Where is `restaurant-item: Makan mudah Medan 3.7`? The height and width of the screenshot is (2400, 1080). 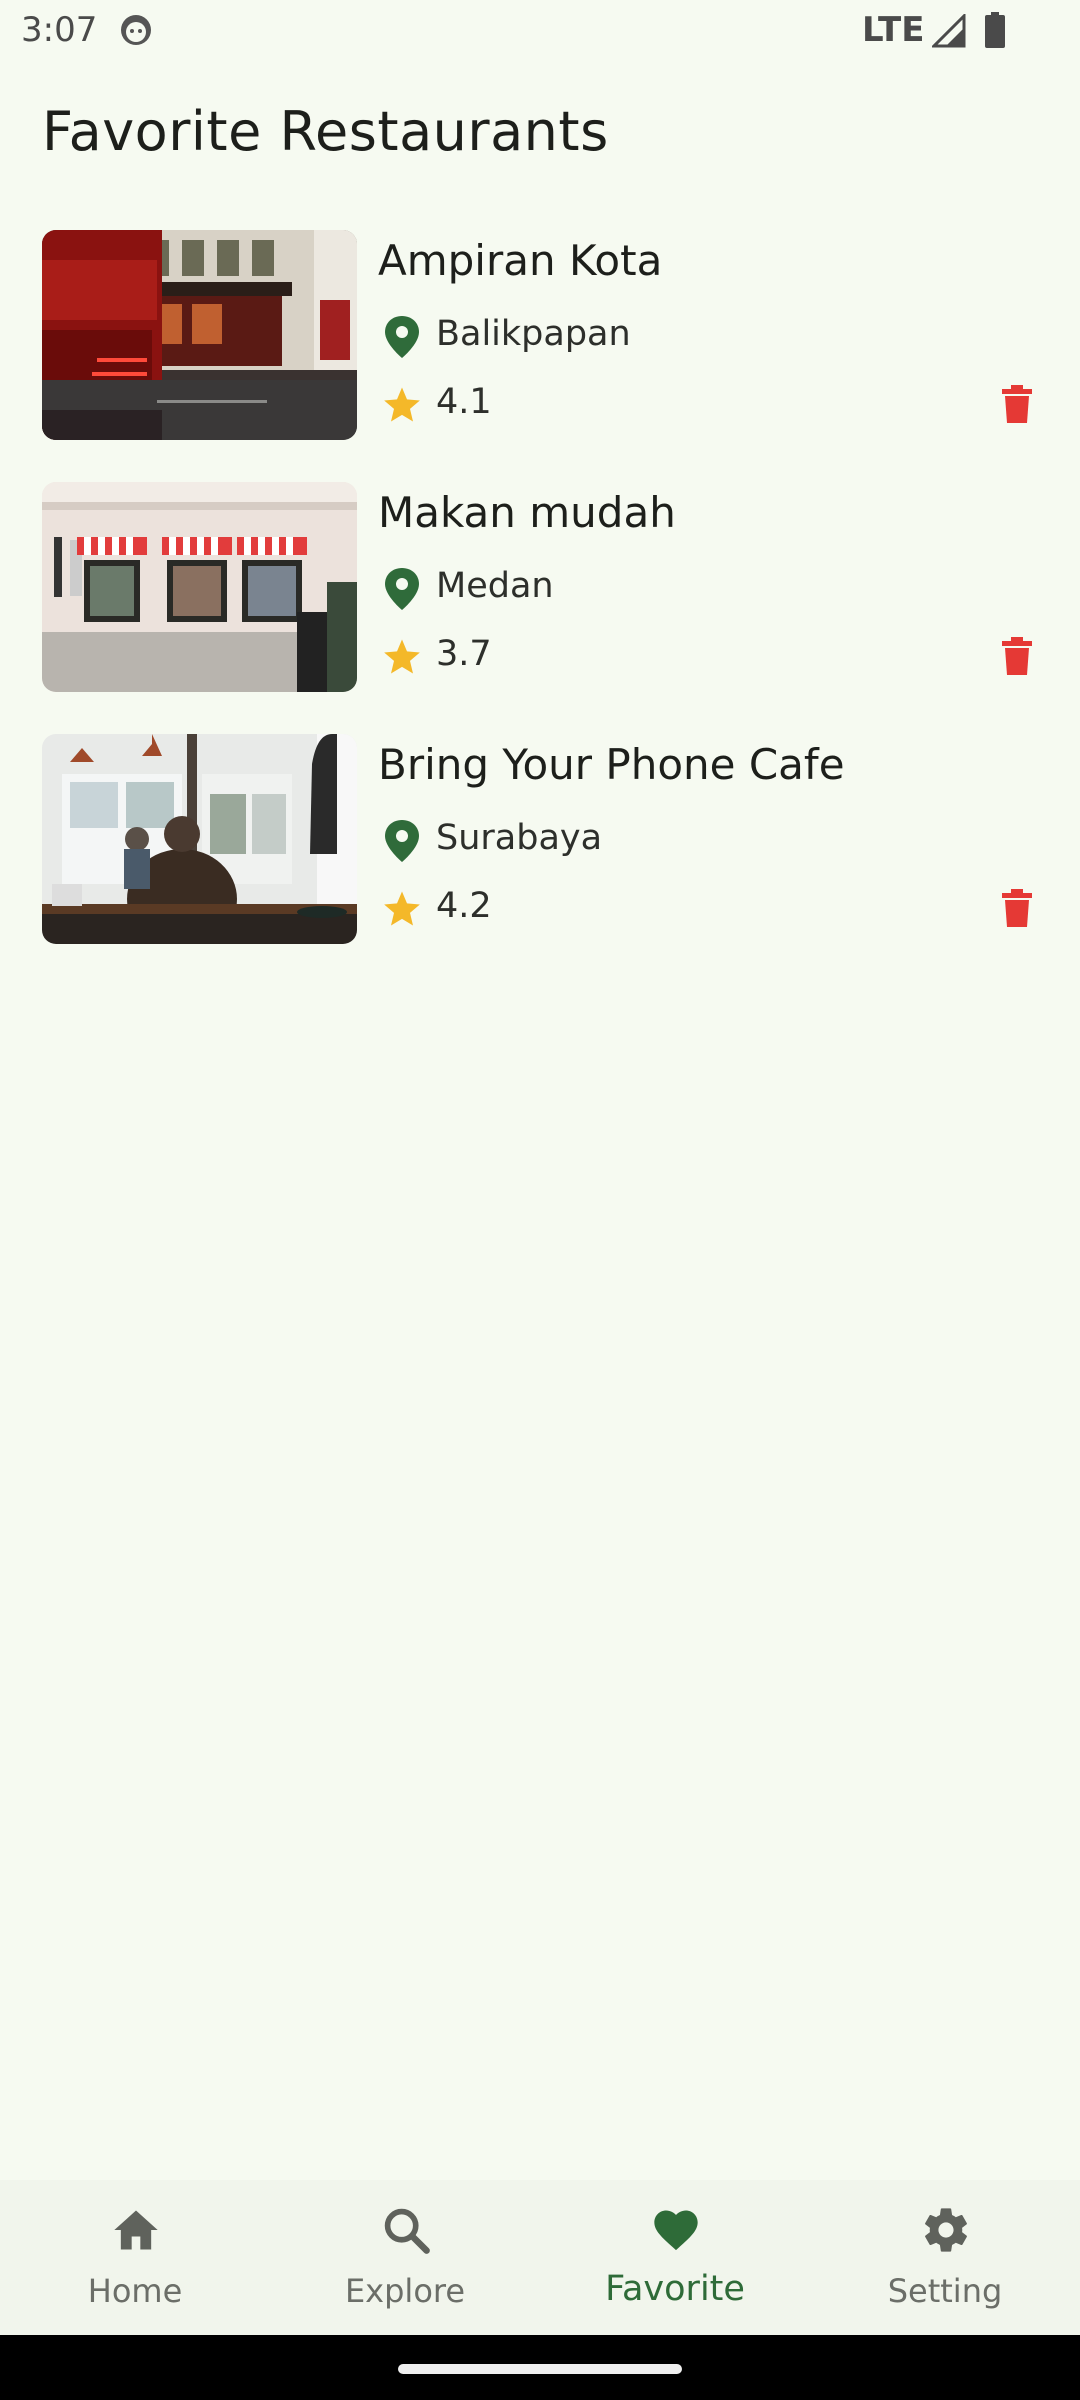 restaurant-item: Makan mudah Medan 3.7 is located at coordinates (540, 608).